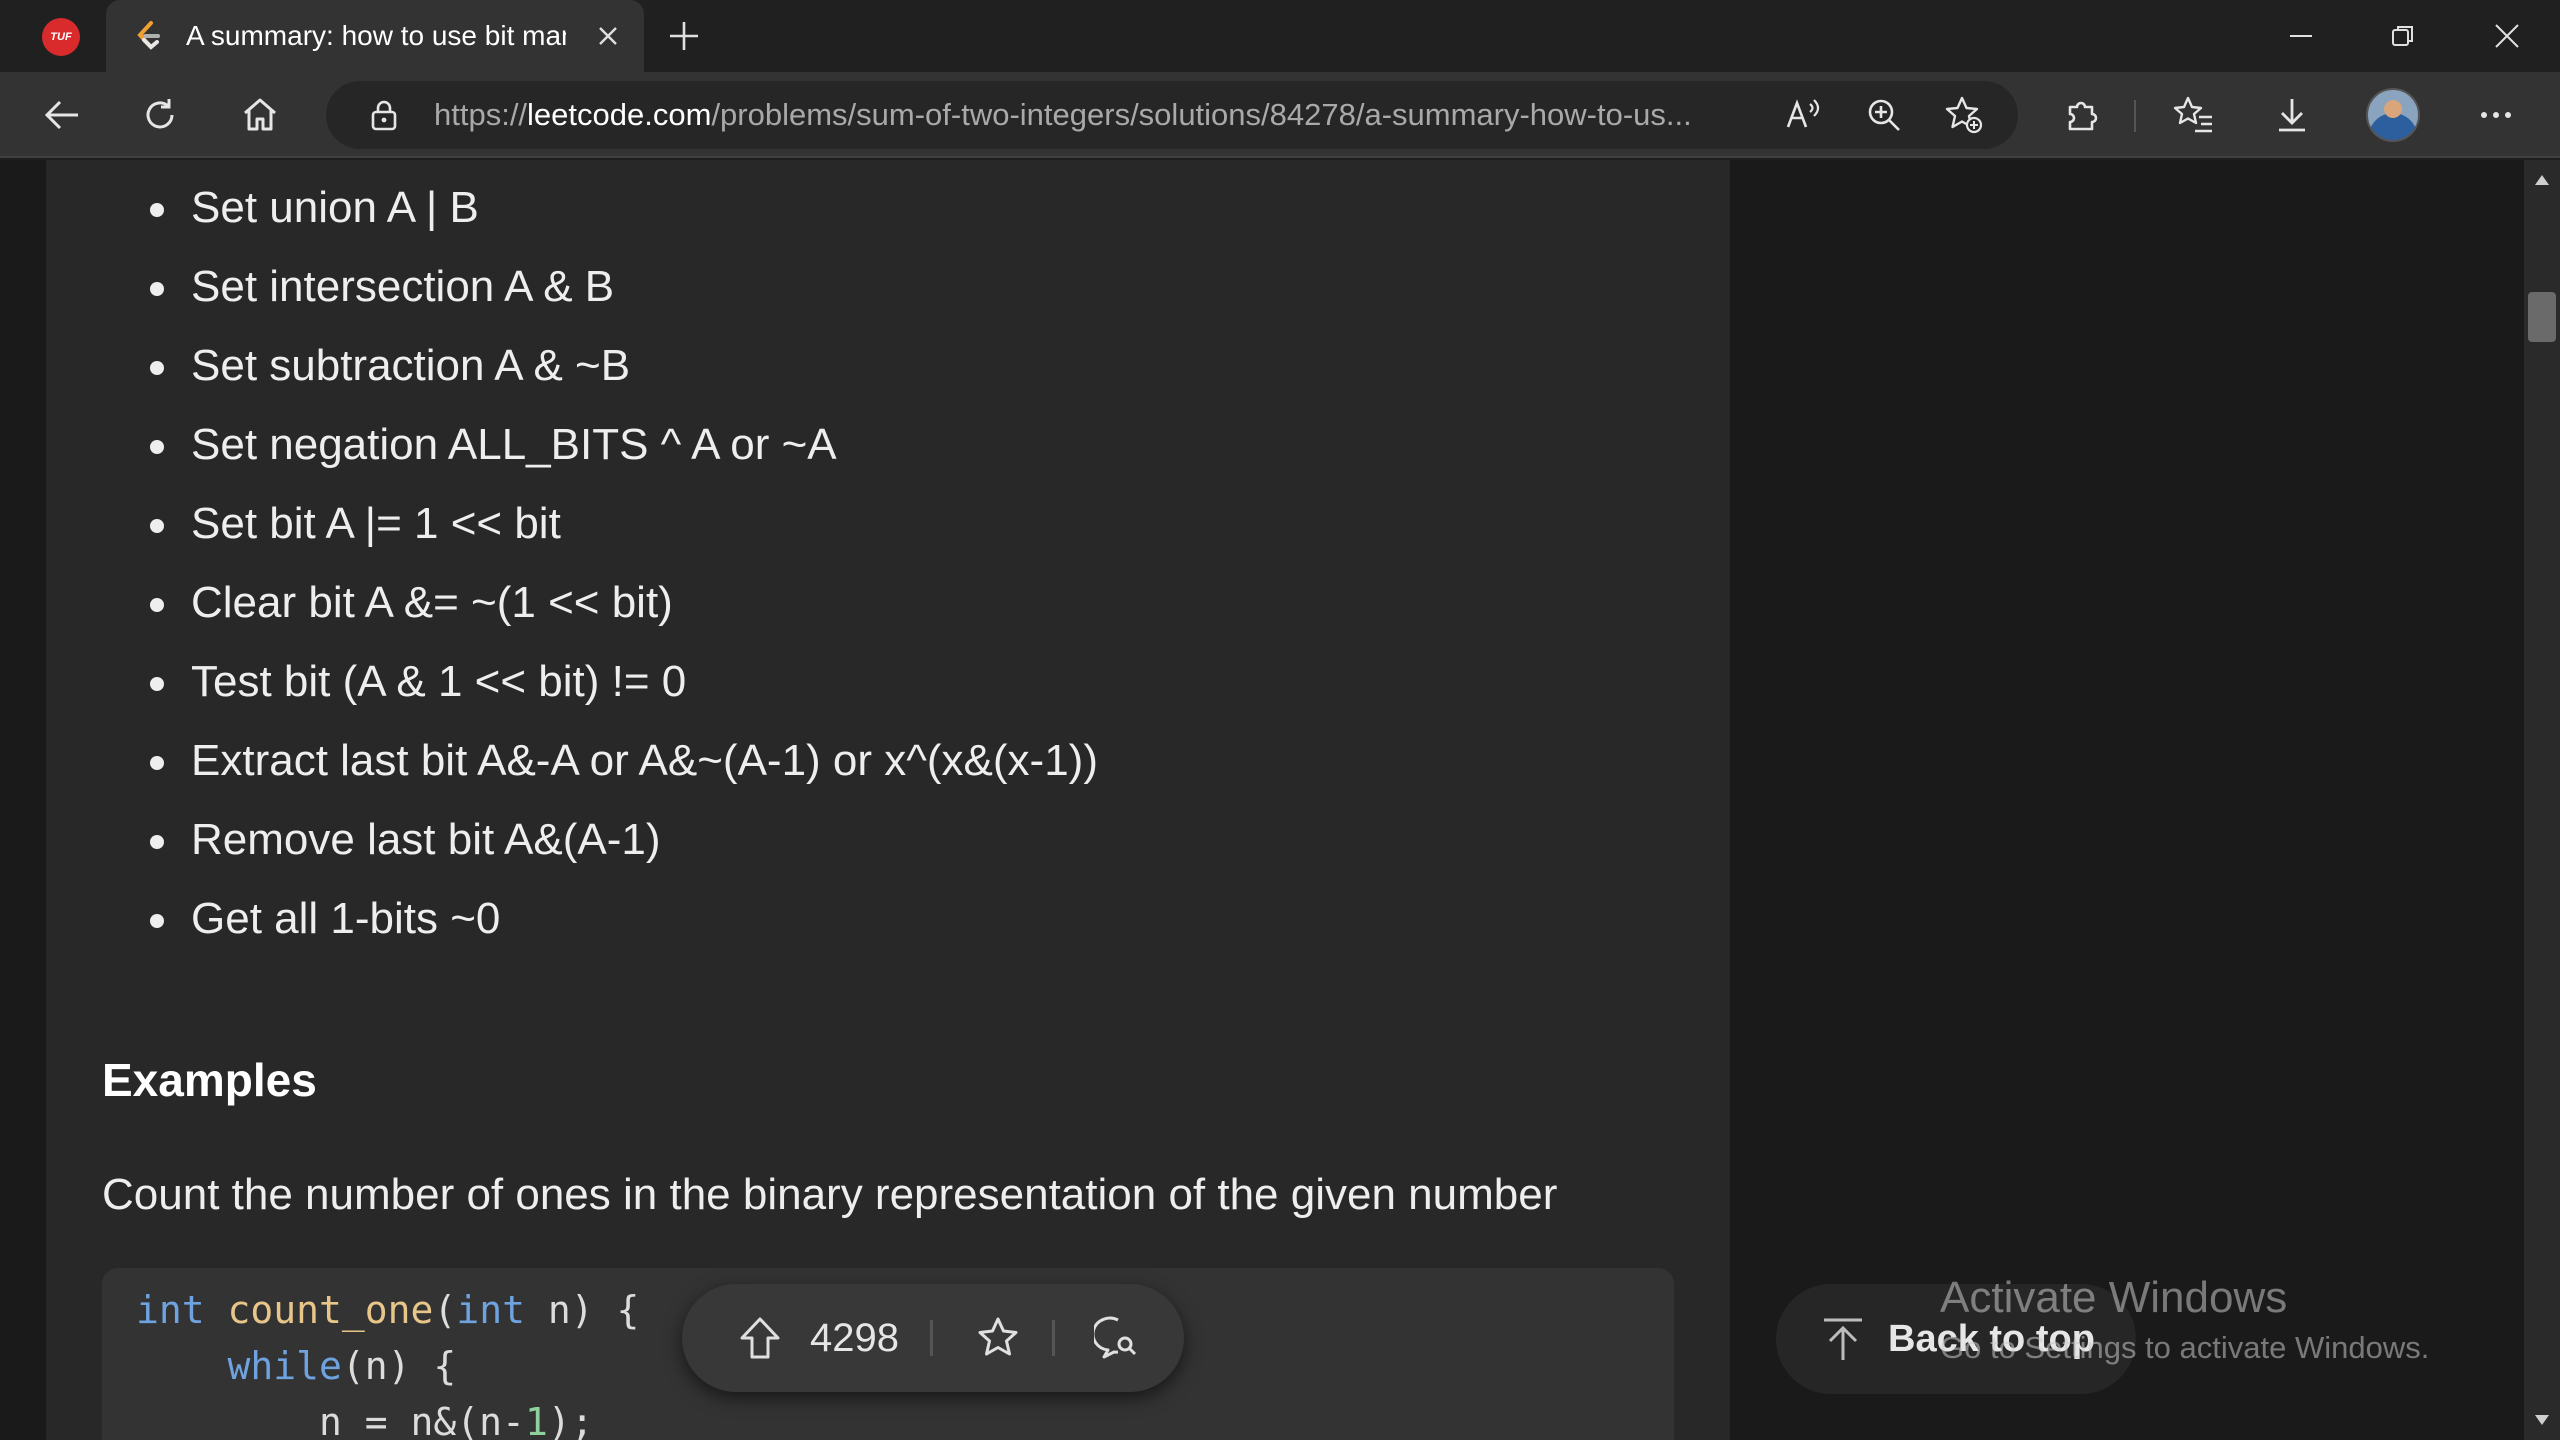 The height and width of the screenshot is (1440, 2560). I want to click on tuf-app-icon: TUF, so click(61, 37).